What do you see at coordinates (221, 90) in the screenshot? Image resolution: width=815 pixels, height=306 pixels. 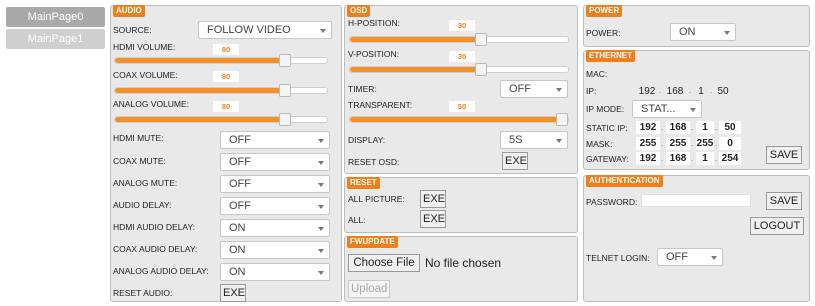 I see `coax-volume-slider` at bounding box center [221, 90].